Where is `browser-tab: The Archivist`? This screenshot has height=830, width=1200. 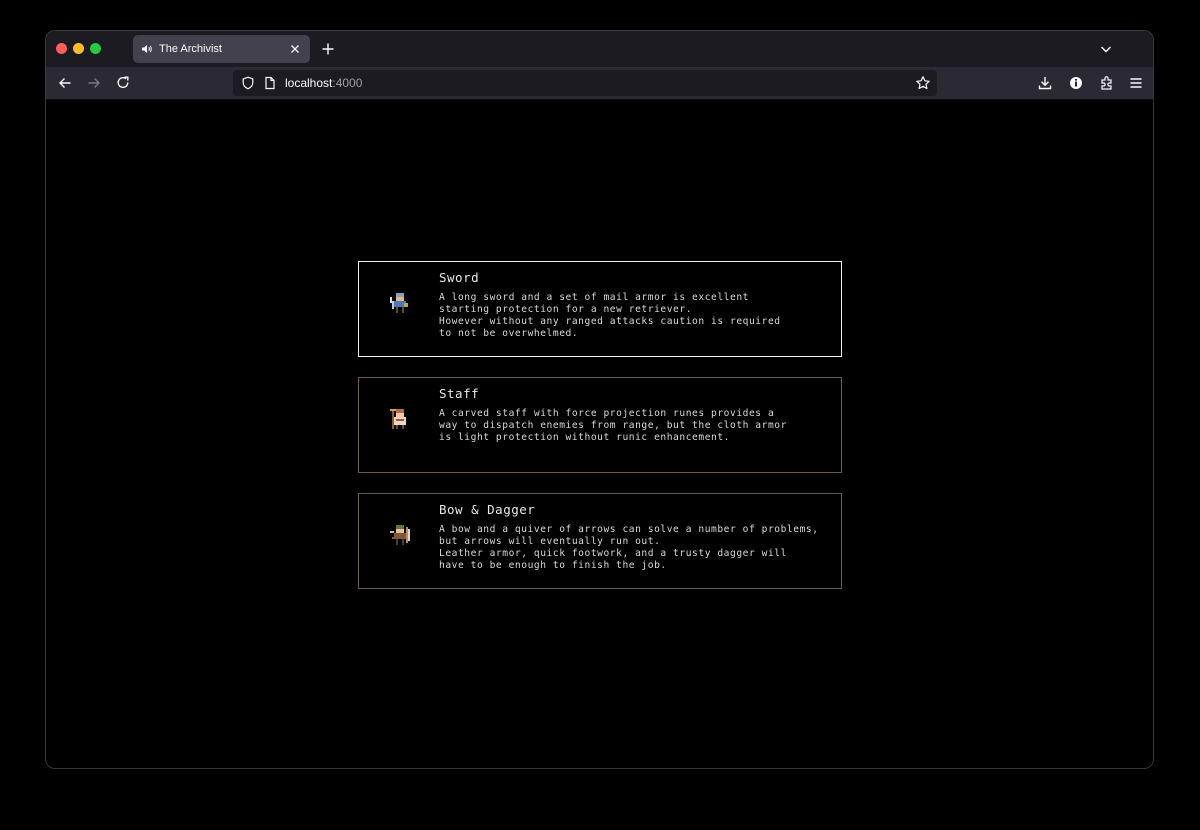 browser-tab: The Archivist is located at coordinates (221, 49).